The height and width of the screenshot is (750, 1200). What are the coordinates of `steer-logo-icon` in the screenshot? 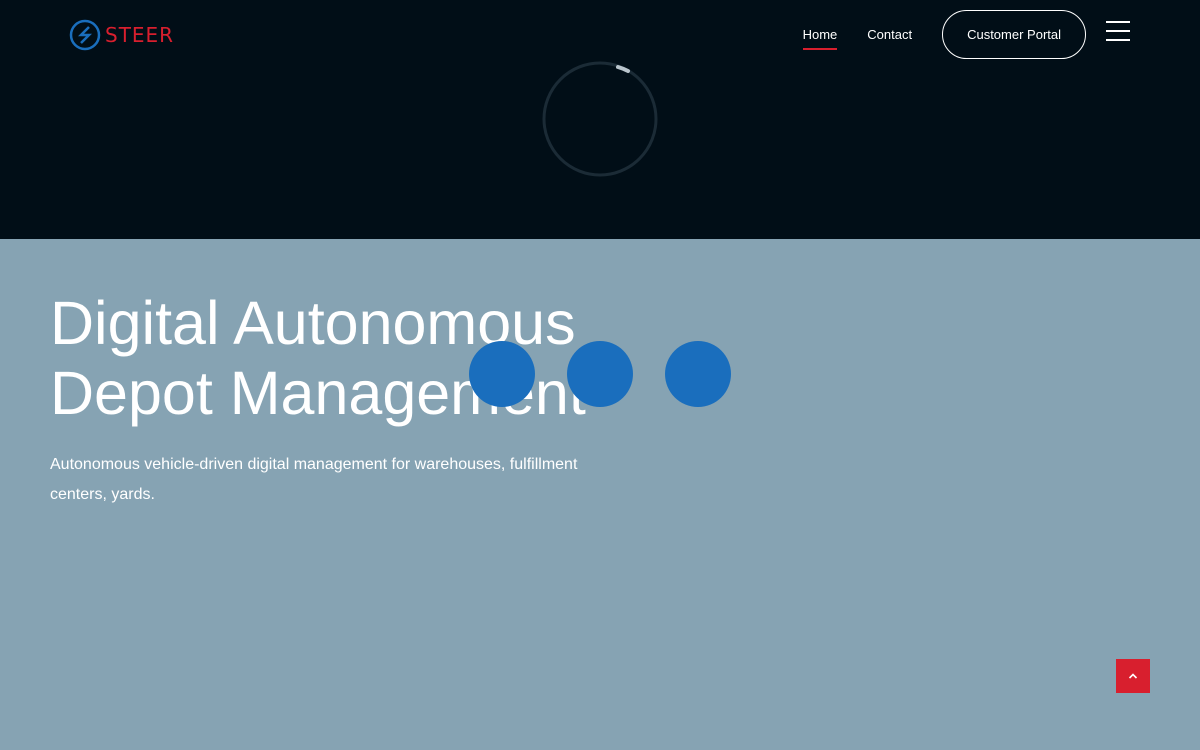 It's located at (85, 35).